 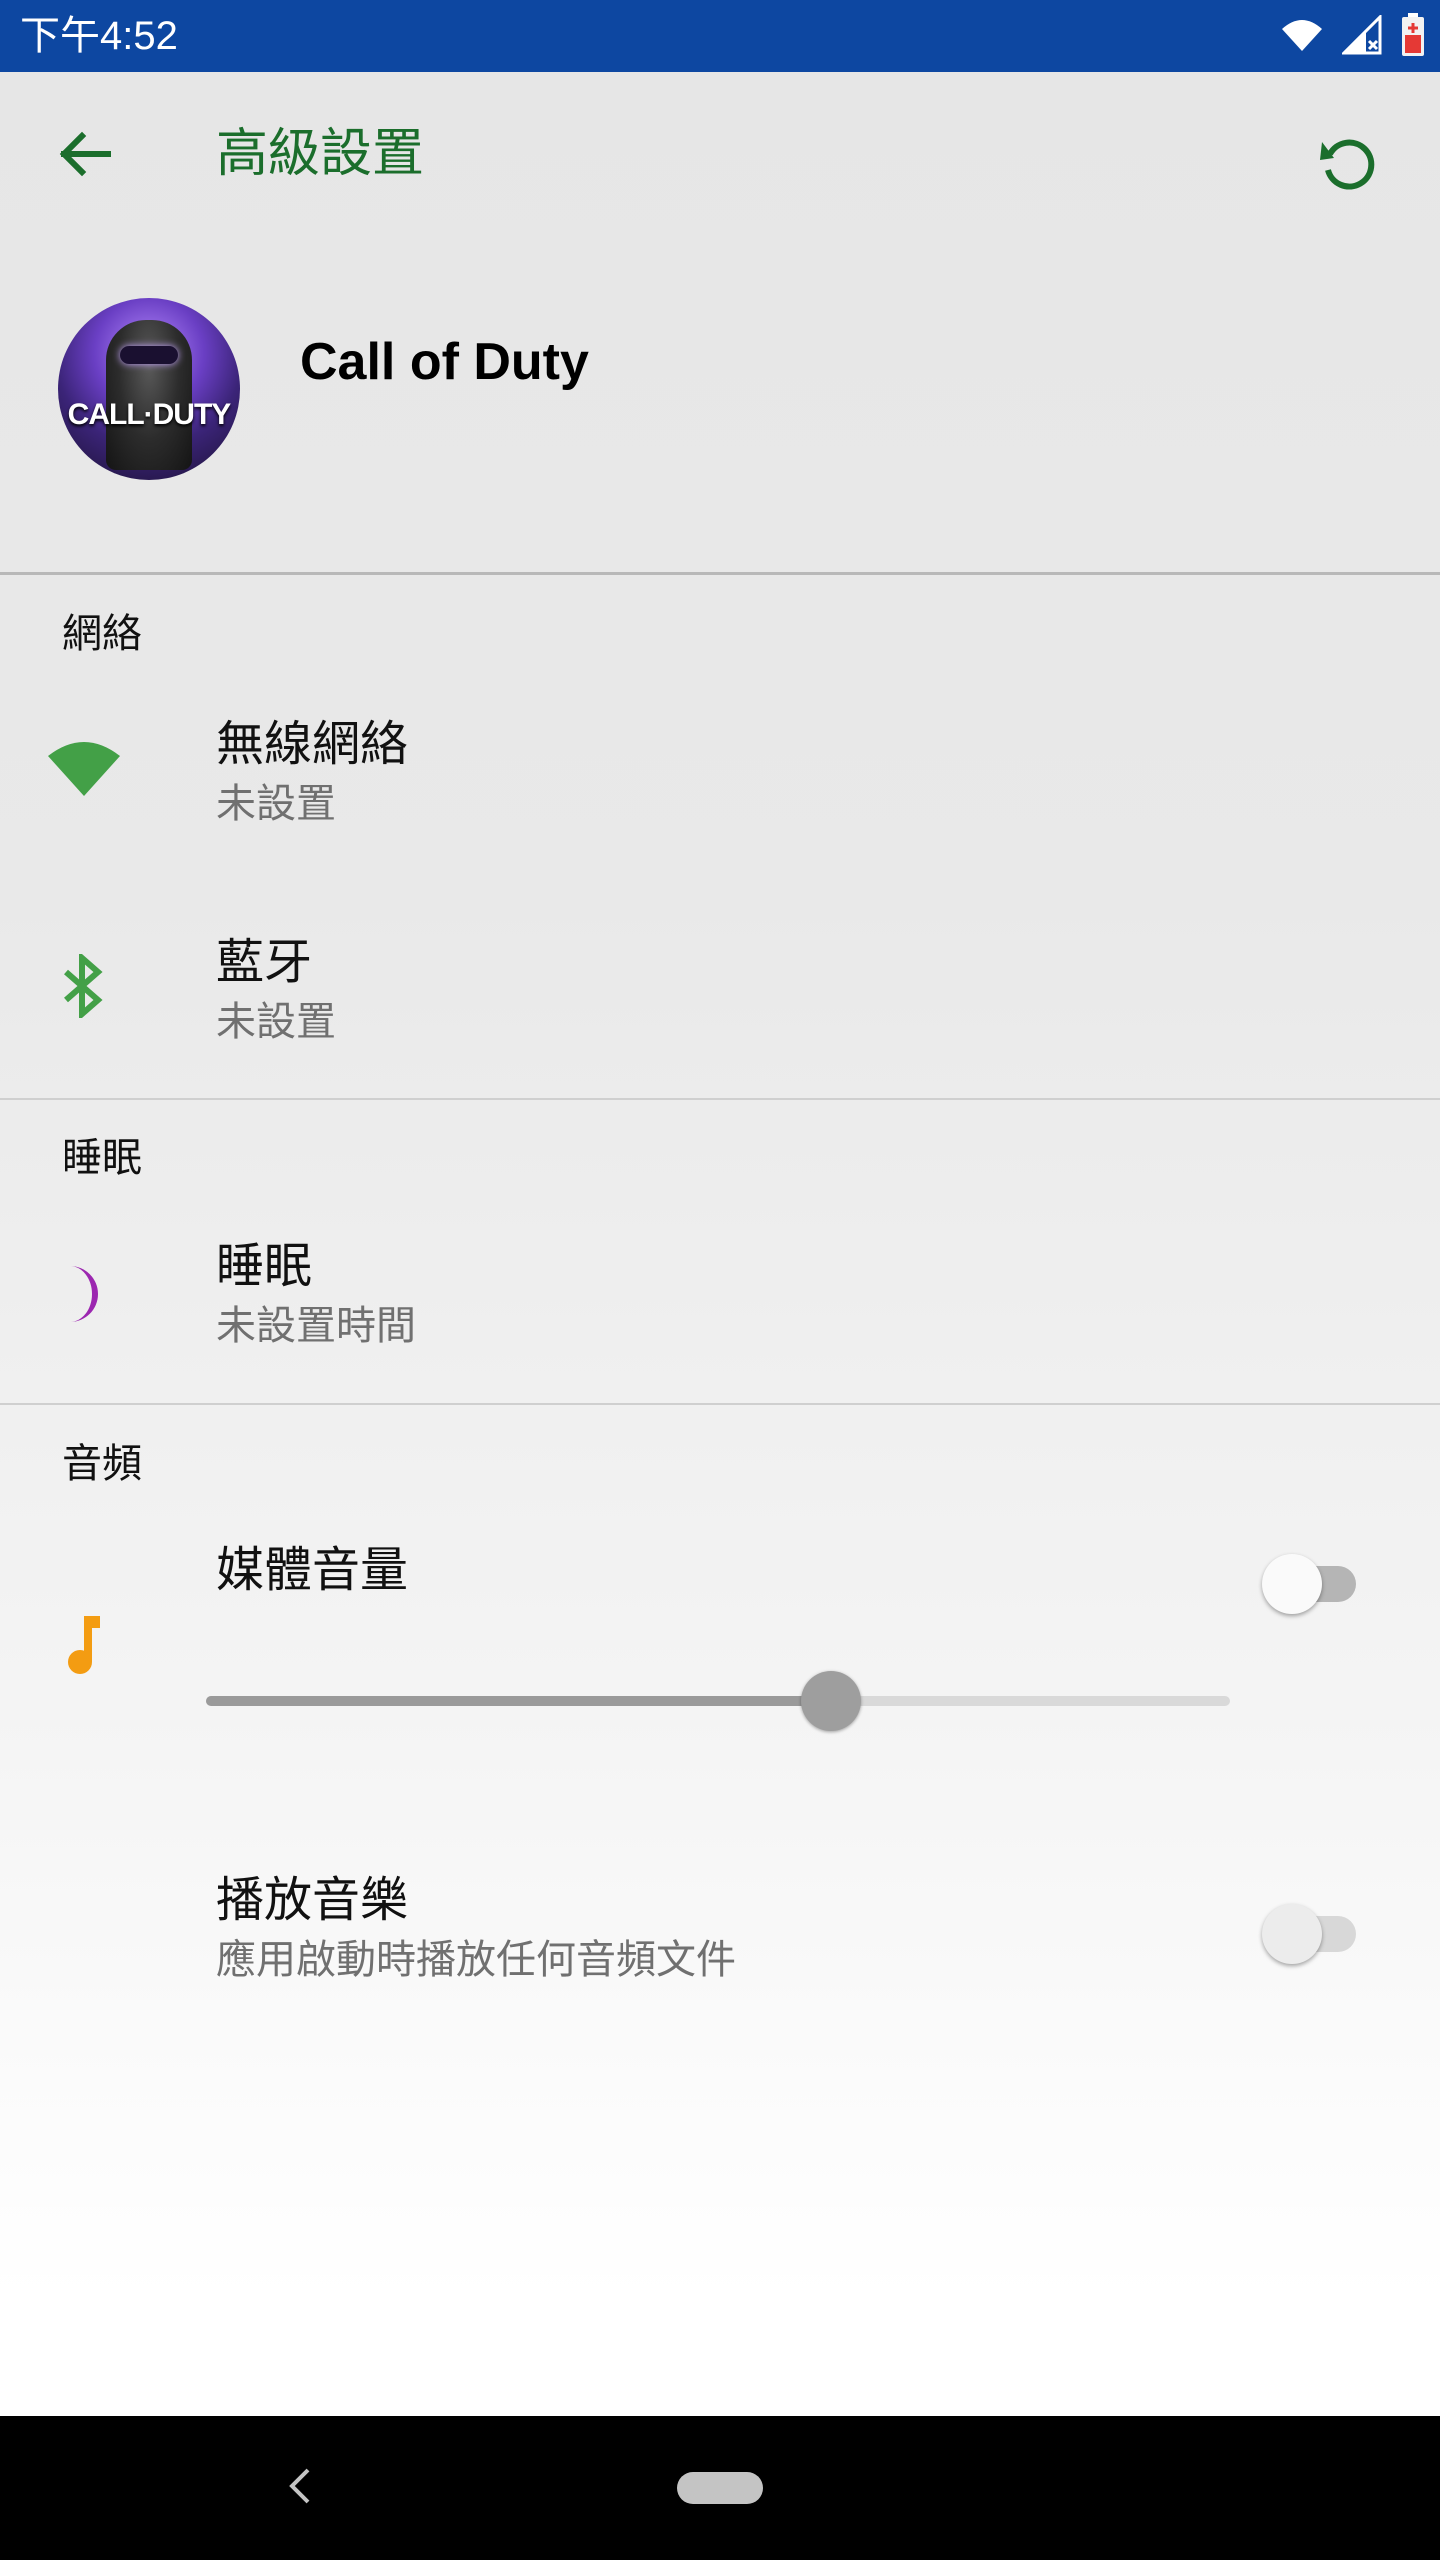 I want to click on setting-row-sleep: 睡眠 未設置時間, so click(x=720, y=1300).